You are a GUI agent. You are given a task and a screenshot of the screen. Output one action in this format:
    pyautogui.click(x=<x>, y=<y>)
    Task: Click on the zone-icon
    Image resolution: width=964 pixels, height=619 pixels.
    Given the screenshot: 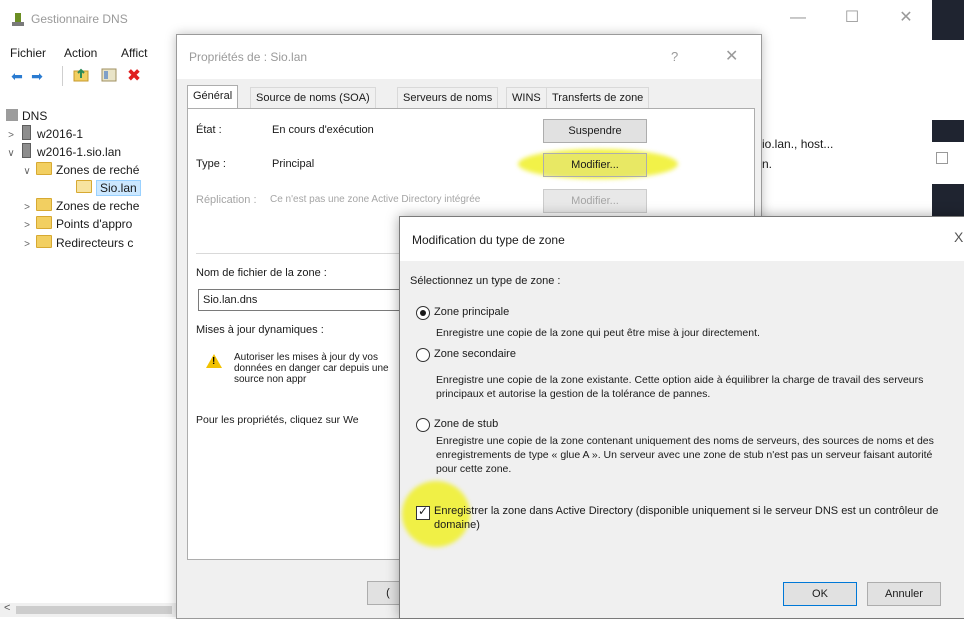 What is the action you would take?
    pyautogui.click(x=84, y=186)
    